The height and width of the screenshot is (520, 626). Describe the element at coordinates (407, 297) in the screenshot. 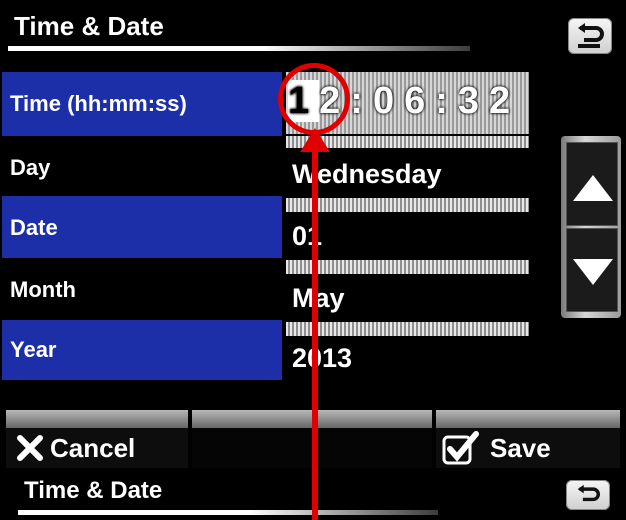

I see `month-value: May` at that location.